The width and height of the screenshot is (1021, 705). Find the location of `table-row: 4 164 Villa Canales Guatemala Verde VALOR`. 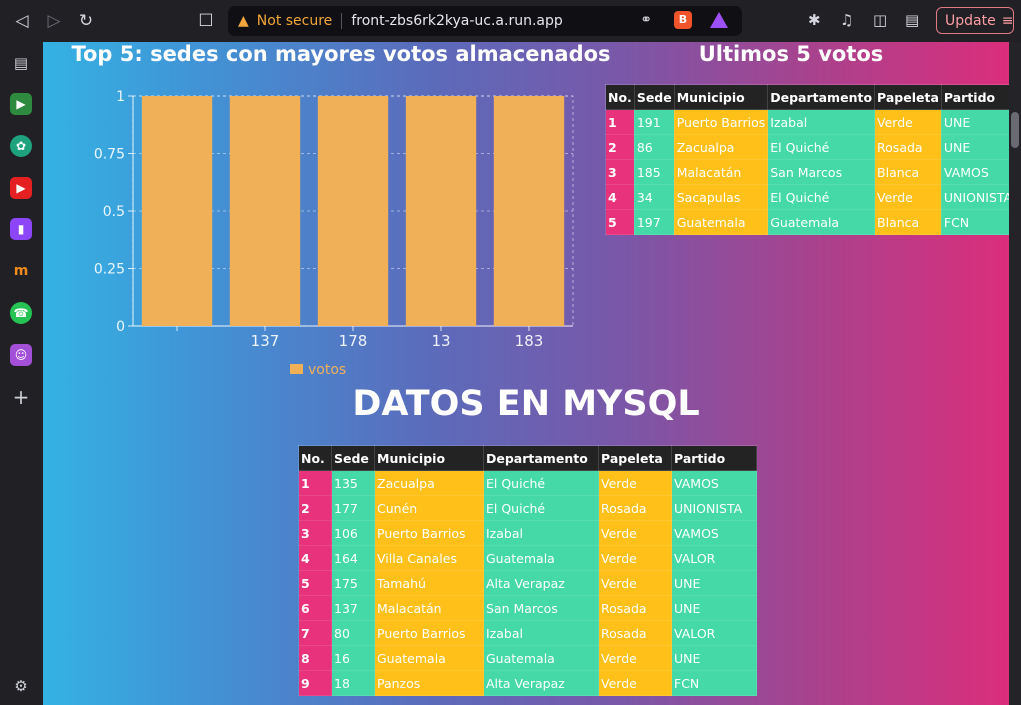

table-row: 4 164 Villa Canales Guatemala Verde VALOR is located at coordinates (527, 558).